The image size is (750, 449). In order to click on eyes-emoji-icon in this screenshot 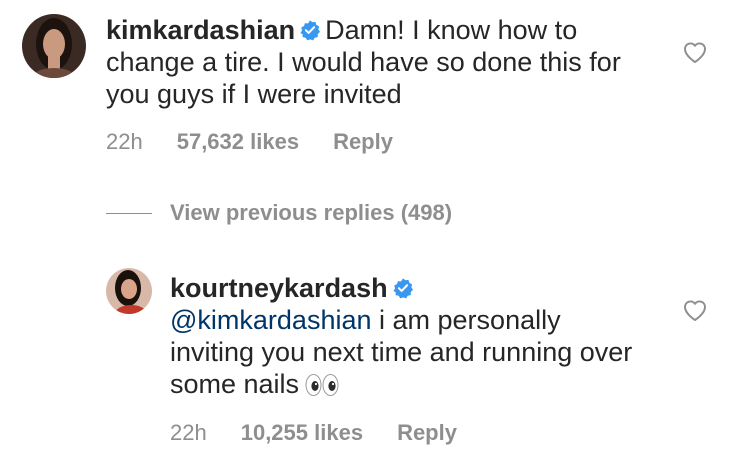, I will do `click(322, 385)`.